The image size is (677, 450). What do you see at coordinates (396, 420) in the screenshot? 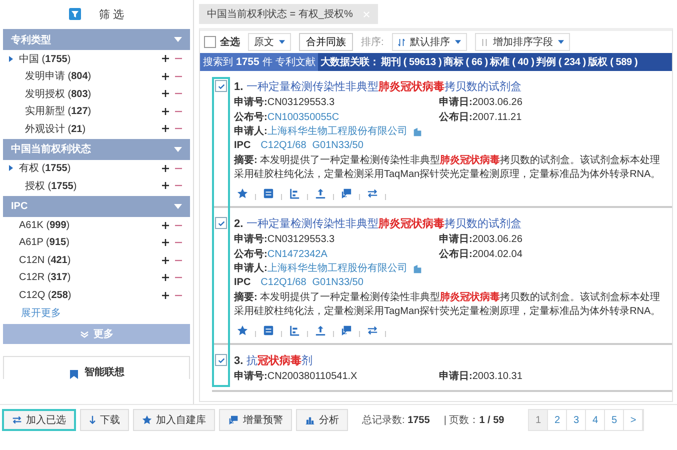
I see `total-records: 总记录数: 1755` at bounding box center [396, 420].